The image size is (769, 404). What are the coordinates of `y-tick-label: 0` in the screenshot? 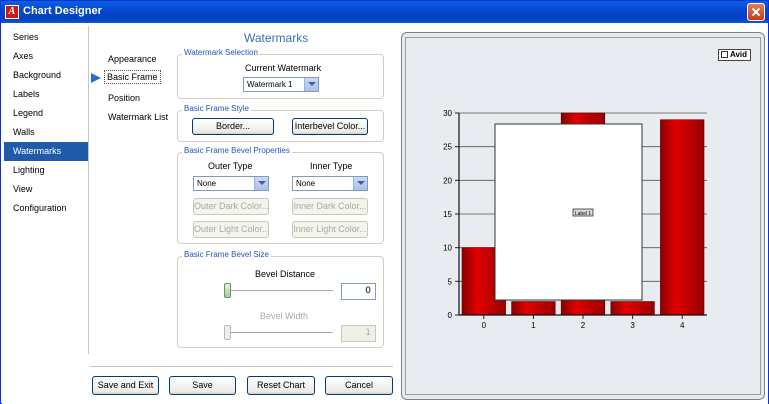 It's located at (450, 315).